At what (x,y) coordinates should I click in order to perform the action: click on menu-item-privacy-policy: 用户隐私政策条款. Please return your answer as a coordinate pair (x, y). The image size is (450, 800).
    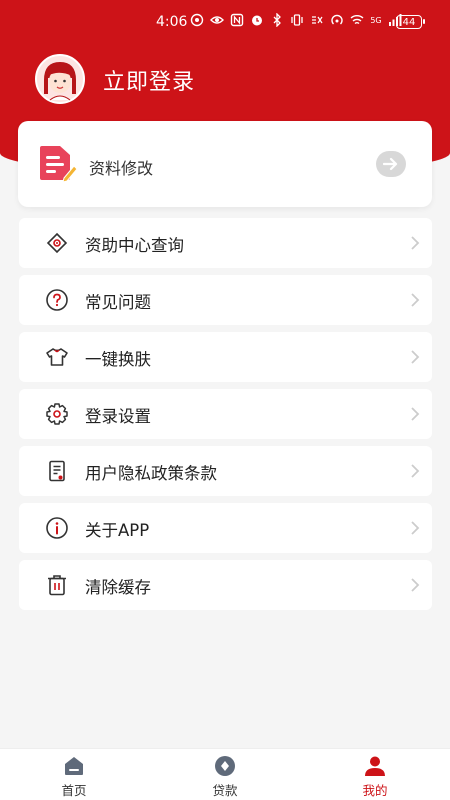
    Looking at the image, I should click on (225, 471).